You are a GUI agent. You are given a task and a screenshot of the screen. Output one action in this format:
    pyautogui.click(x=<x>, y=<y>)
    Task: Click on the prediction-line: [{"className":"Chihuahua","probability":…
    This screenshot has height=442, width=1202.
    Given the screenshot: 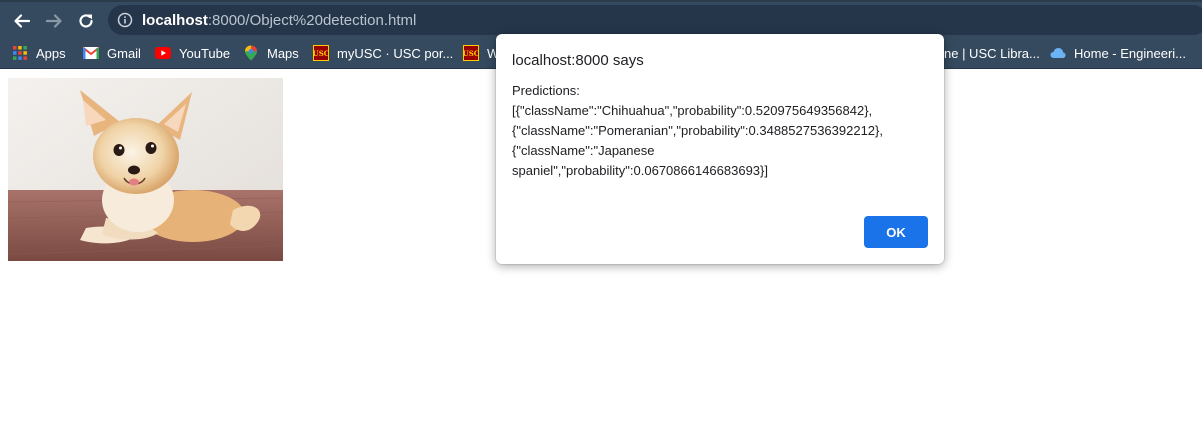 What is the action you would take?
    pyautogui.click(x=692, y=110)
    